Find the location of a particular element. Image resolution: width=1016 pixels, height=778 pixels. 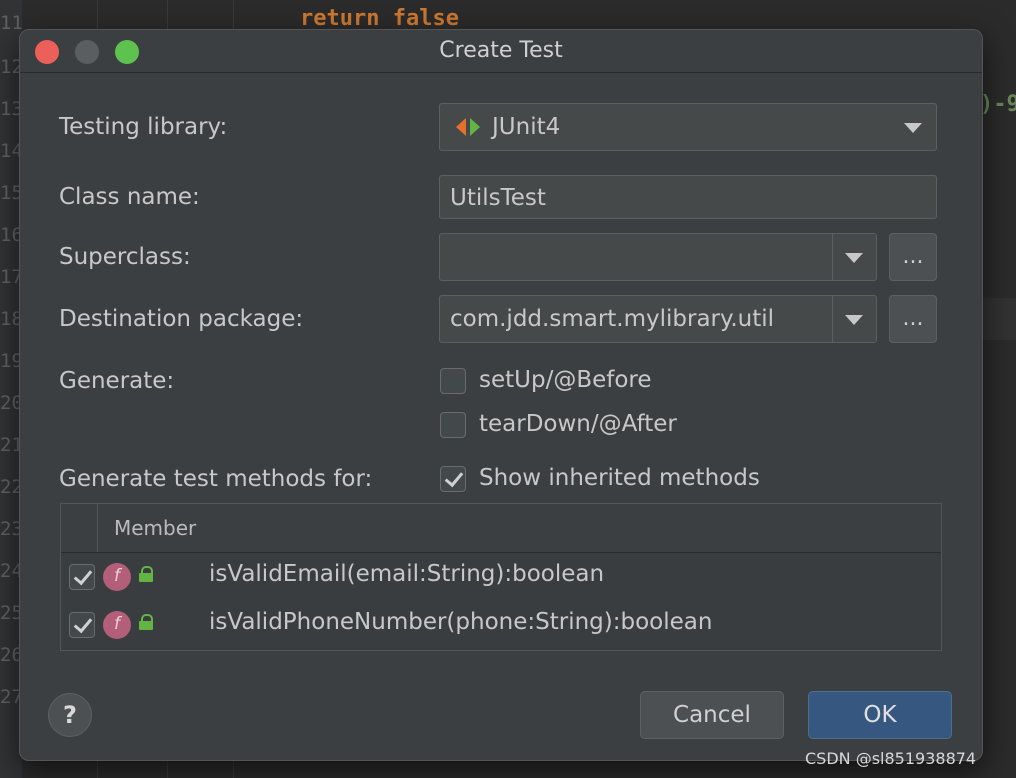

member-signature: isValidEmail(email:String):boolean is located at coordinates (407, 574).